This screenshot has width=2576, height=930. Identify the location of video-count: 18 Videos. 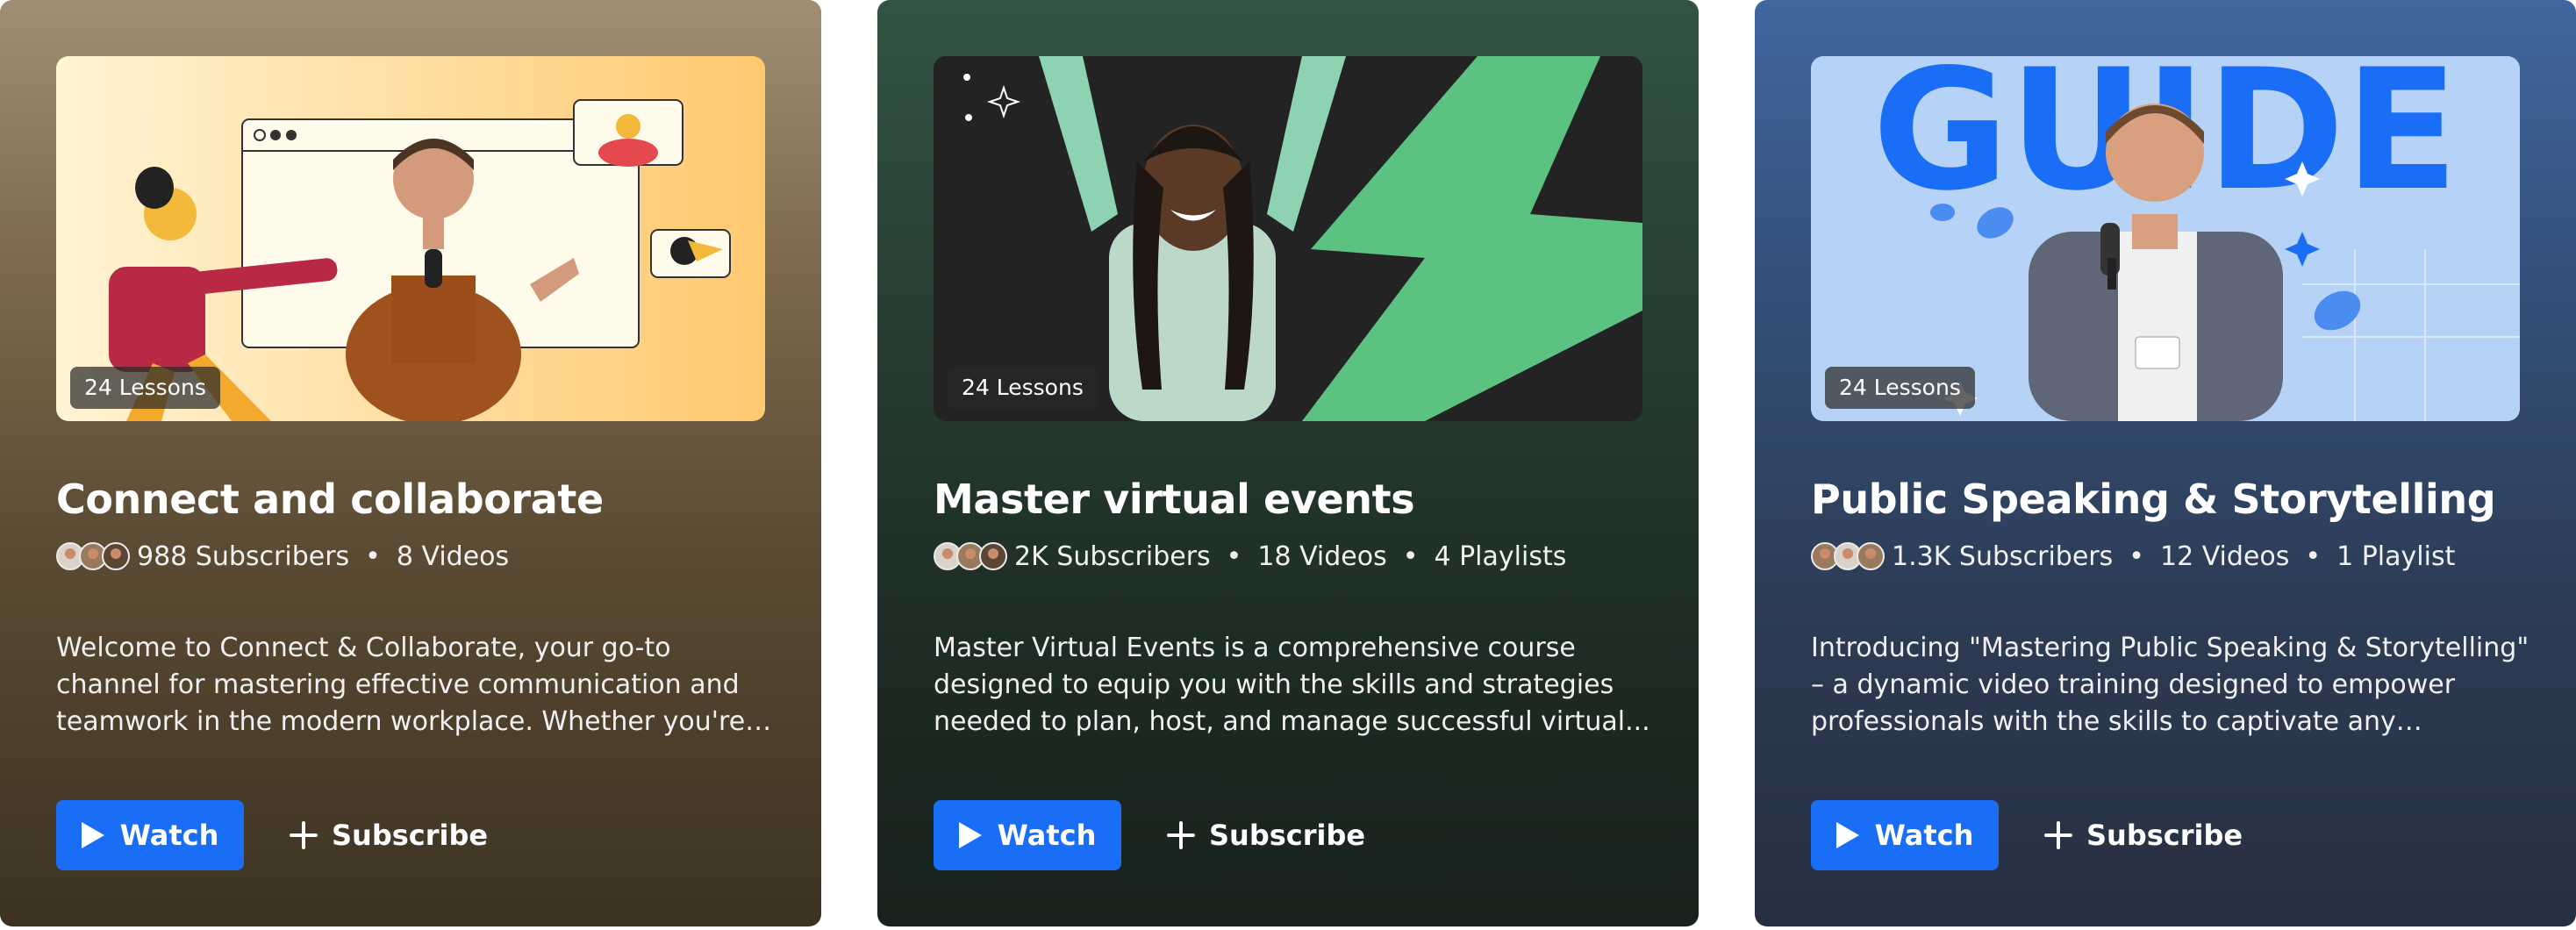
(1322, 556).